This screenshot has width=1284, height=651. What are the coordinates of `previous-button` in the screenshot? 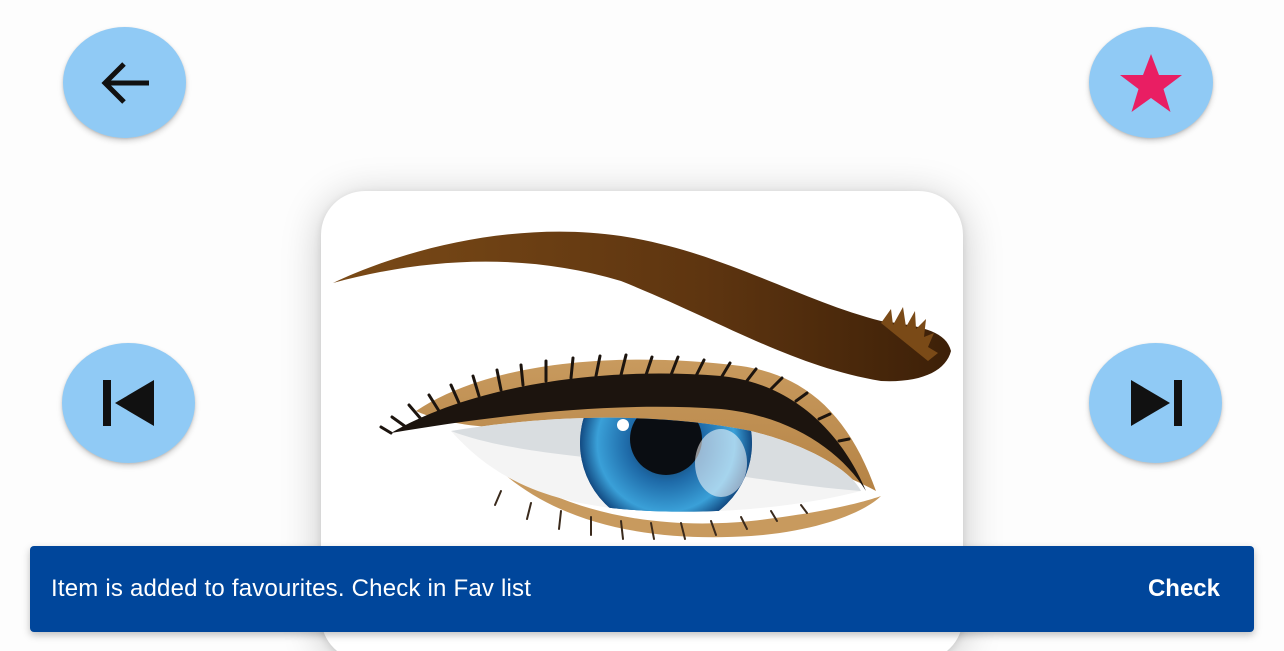 It's located at (128, 403).